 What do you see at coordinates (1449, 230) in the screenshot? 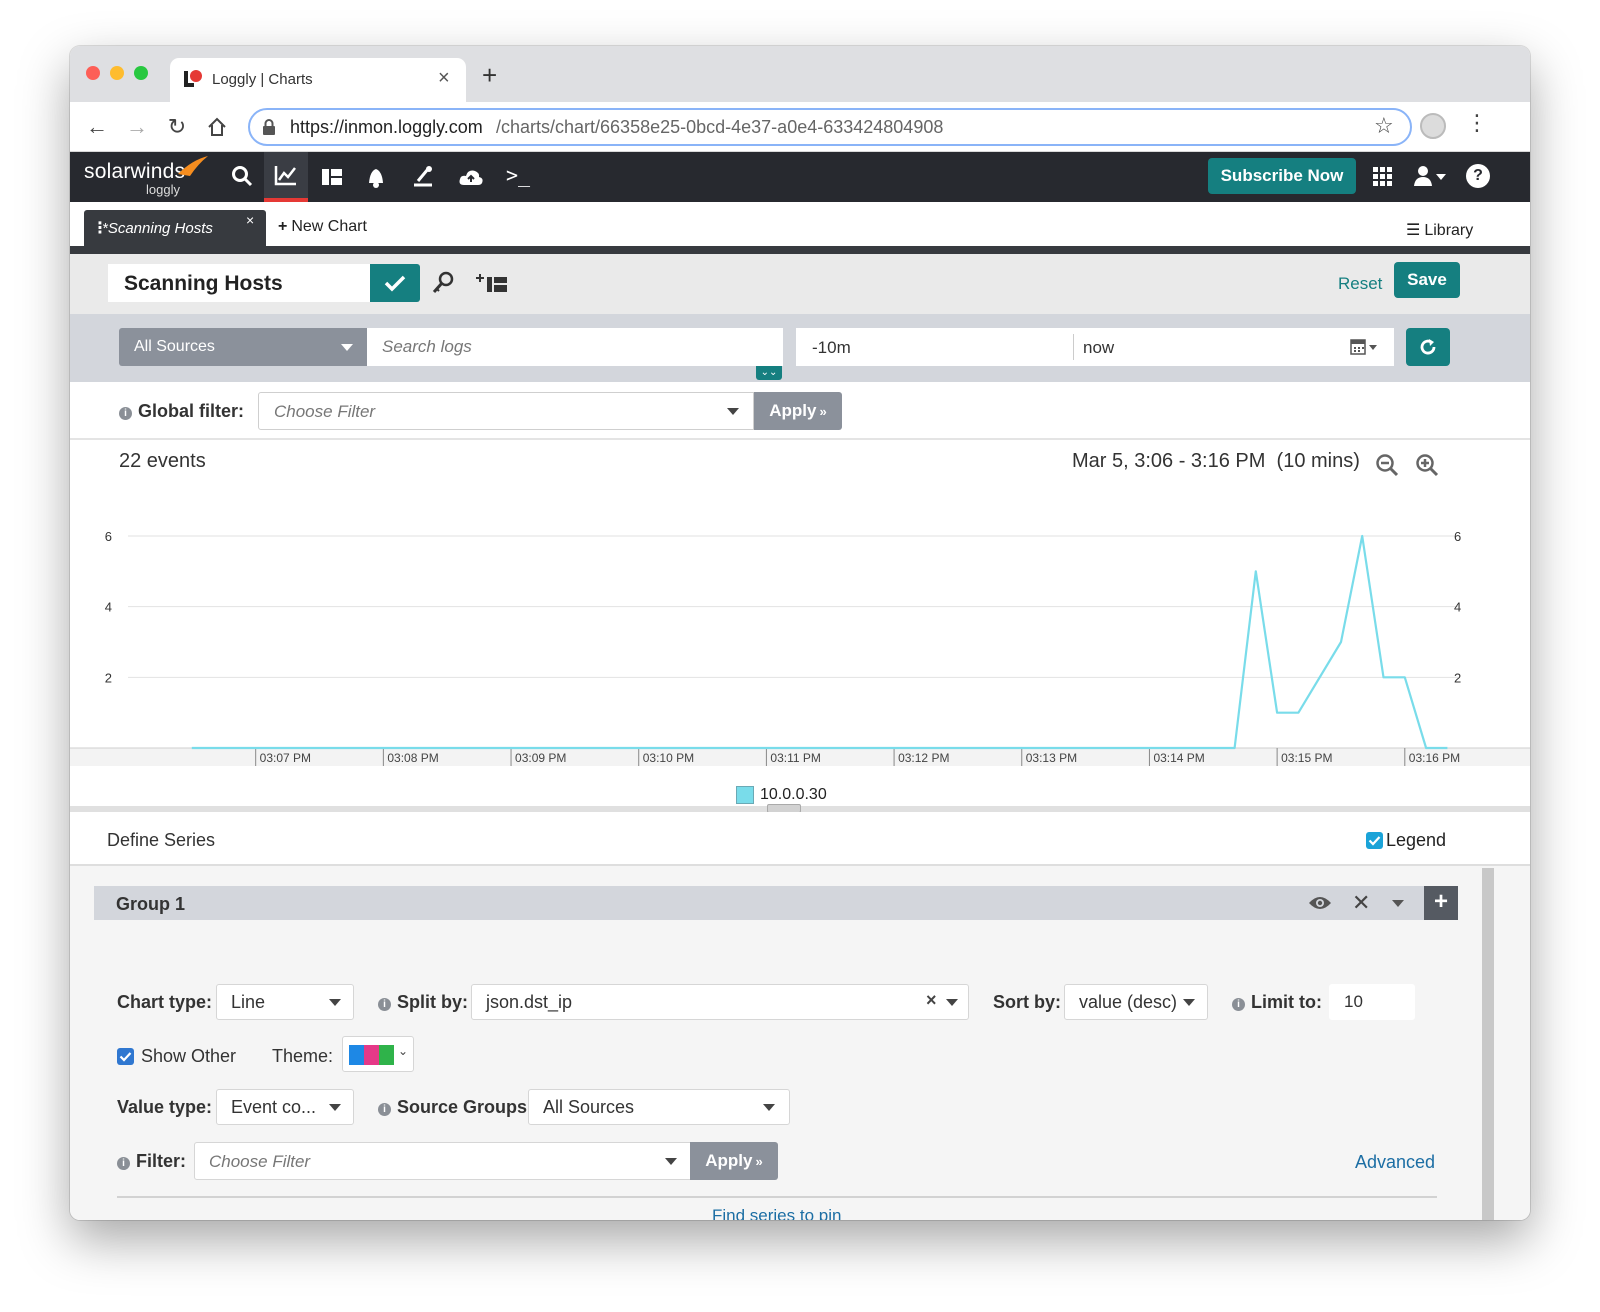
I see `library-label: Library` at bounding box center [1449, 230].